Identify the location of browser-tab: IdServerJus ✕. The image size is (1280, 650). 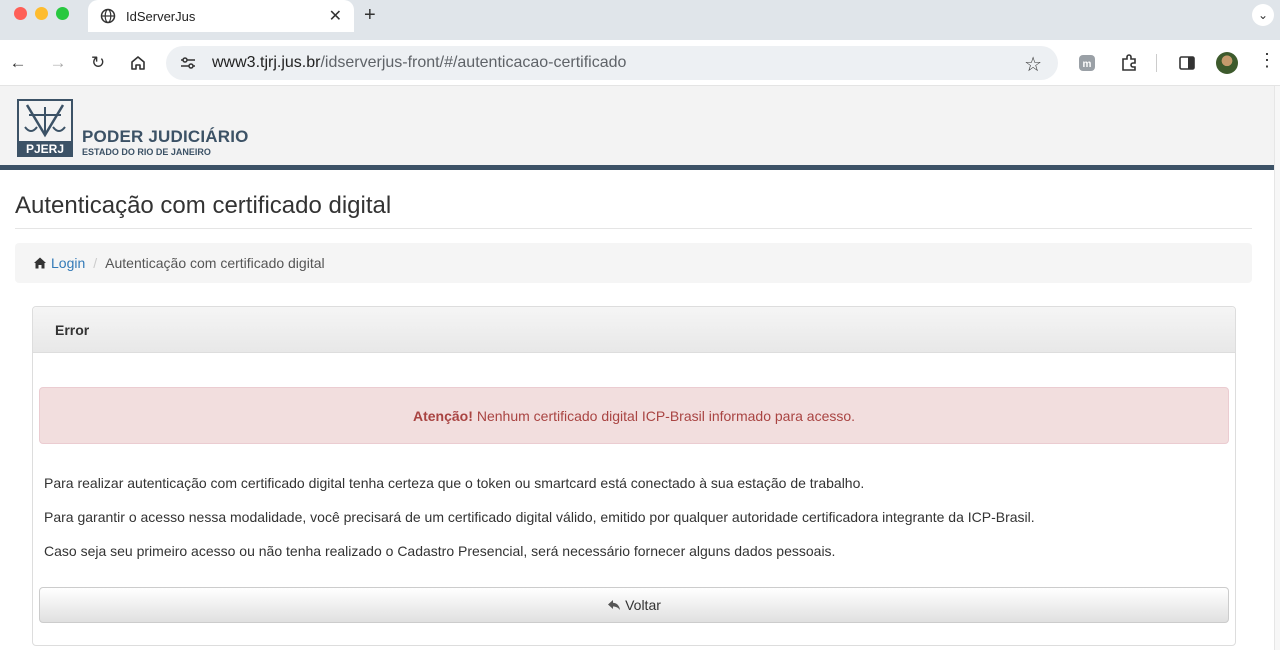
(221, 16).